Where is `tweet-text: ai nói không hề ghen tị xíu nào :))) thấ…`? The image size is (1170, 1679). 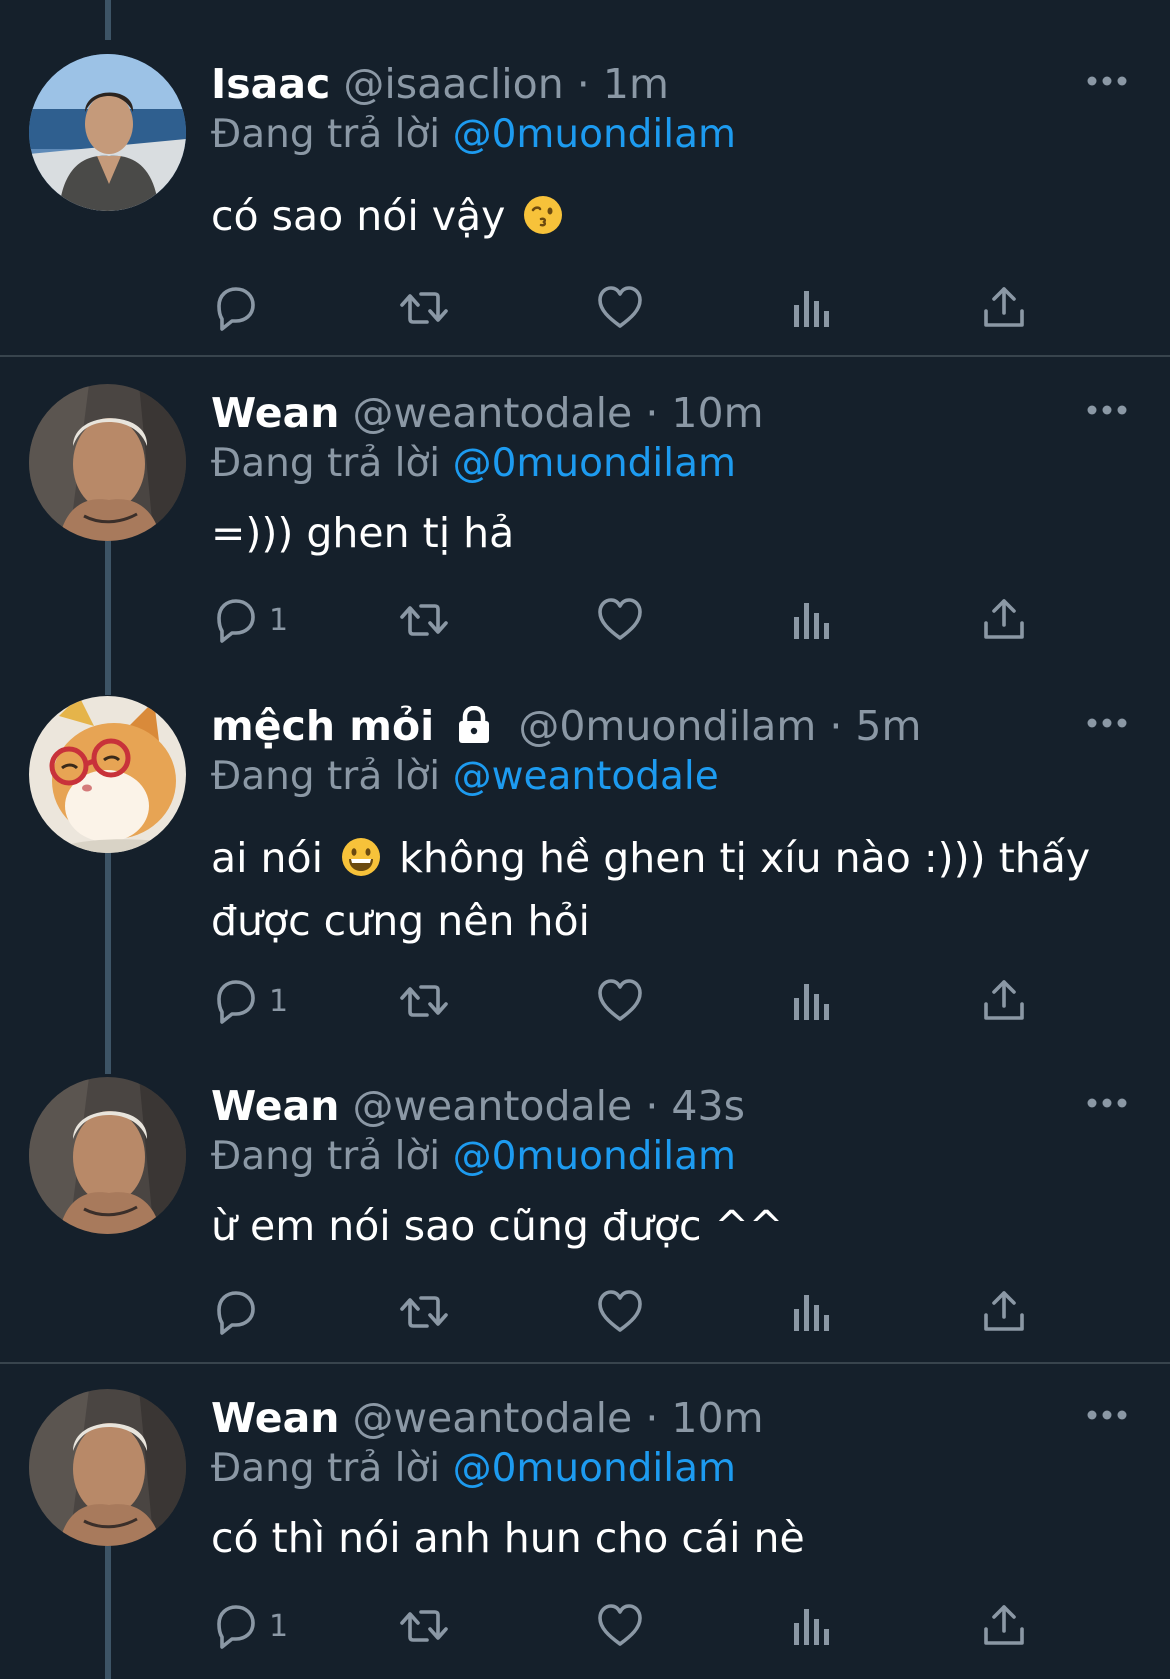
tweet-text: ai nói không hề ghen tị xíu nào :))) thấ… is located at coordinates (661, 890).